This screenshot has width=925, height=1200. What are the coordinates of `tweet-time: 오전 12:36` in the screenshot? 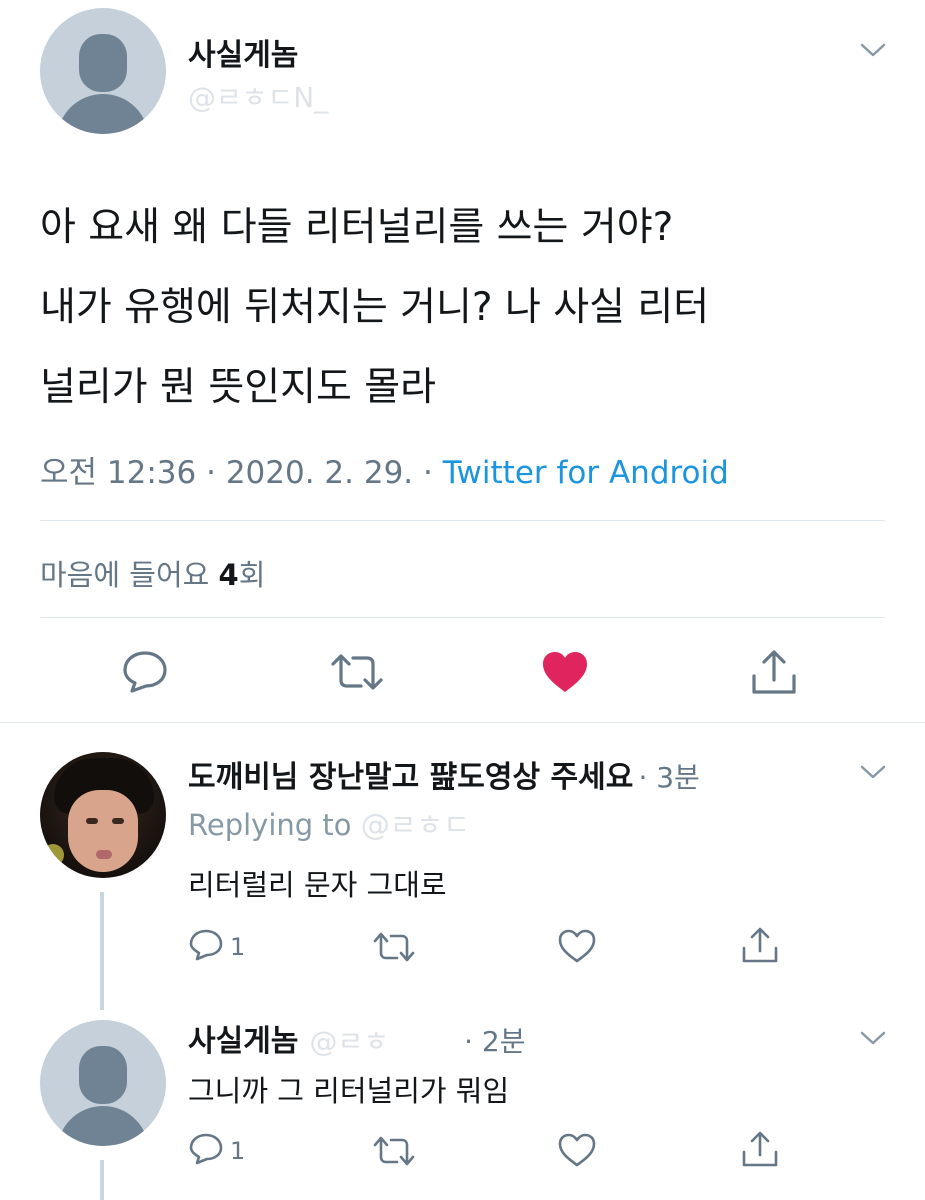 It's located at (118, 473).